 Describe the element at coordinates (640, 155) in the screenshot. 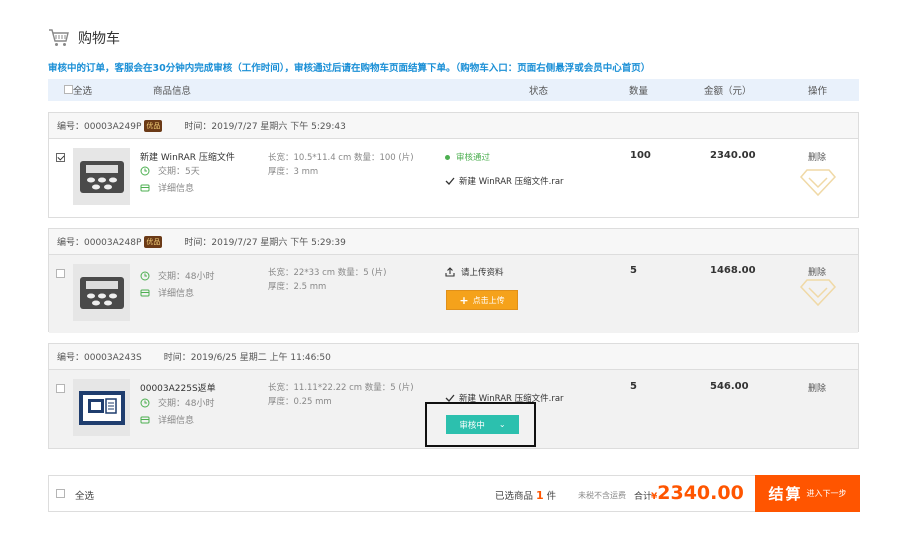

I see `quantity-value: 100` at that location.